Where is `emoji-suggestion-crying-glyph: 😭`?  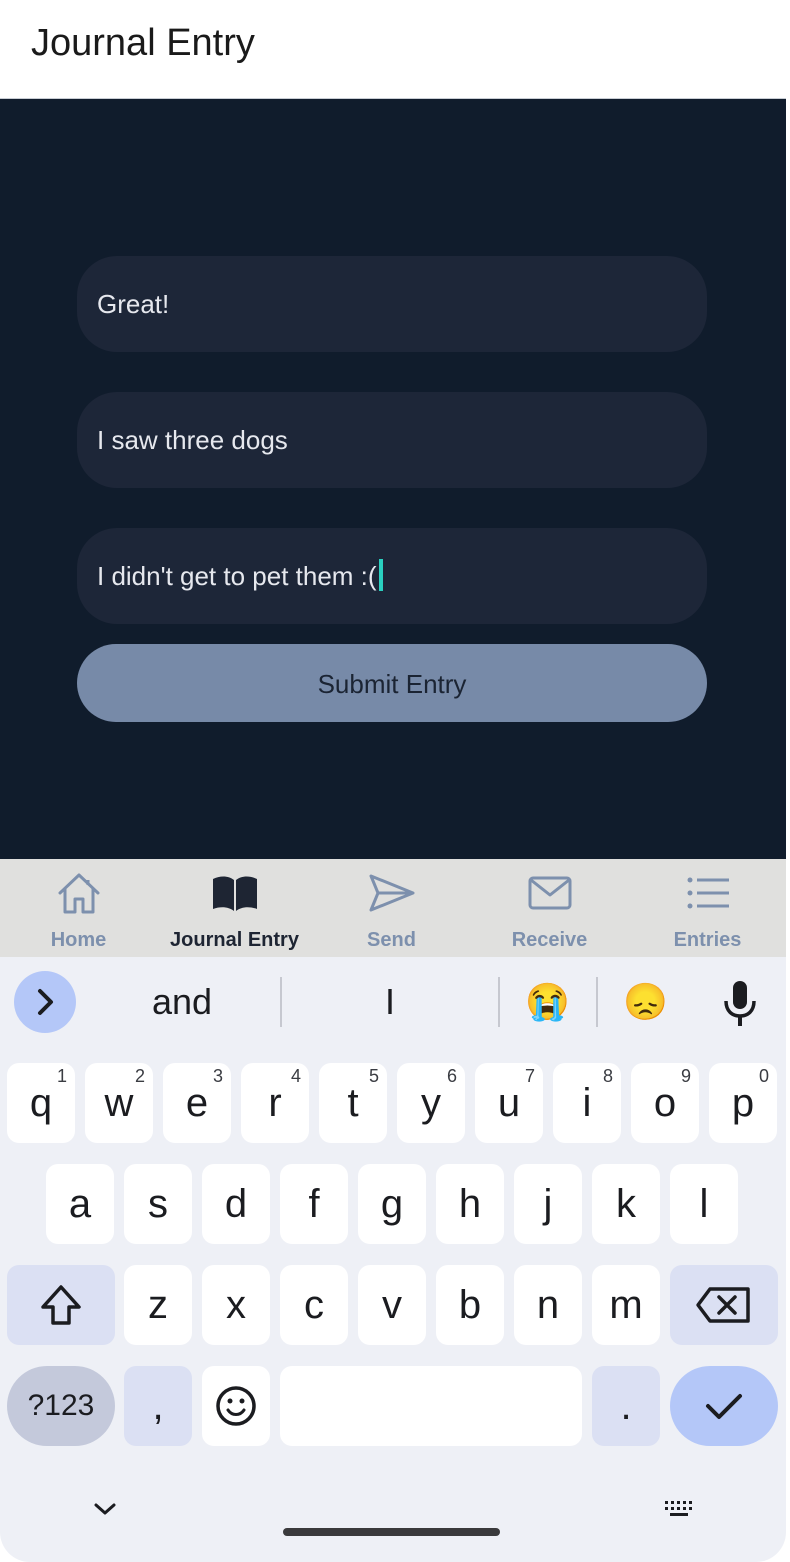 emoji-suggestion-crying-glyph: 😭 is located at coordinates (547, 1001).